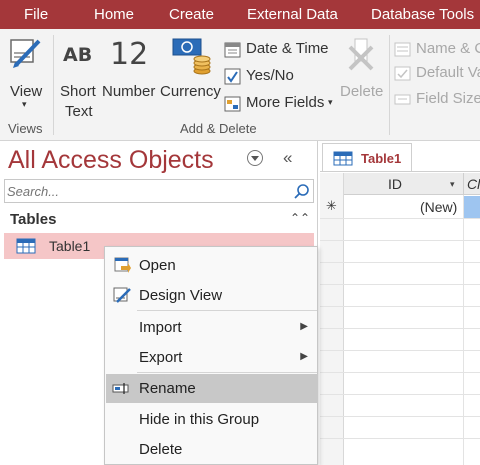 Image resolution: width=480 pixels, height=465 pixels. What do you see at coordinates (287, 158) in the screenshot?
I see `shutter-bar-close-icon: «` at bounding box center [287, 158].